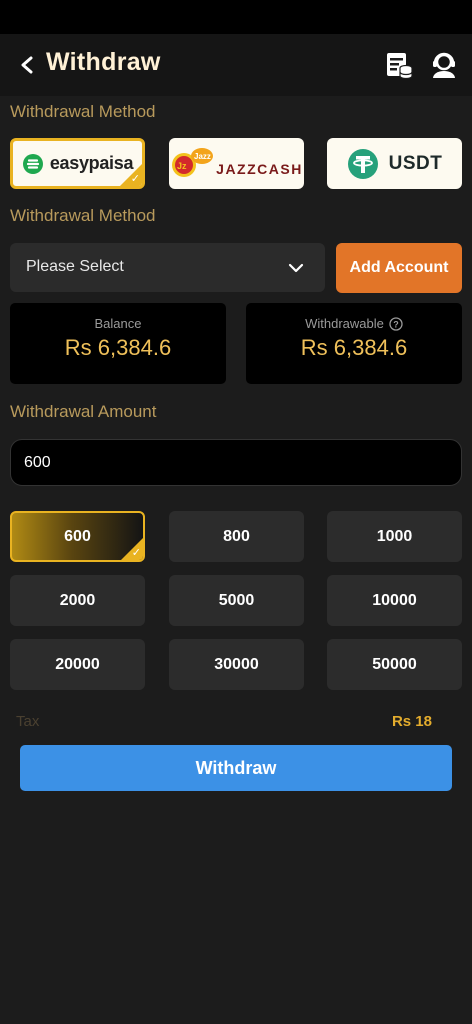  What do you see at coordinates (193, 162) in the screenshot?
I see `jazzcash-icon: Jz Jazz Cash` at bounding box center [193, 162].